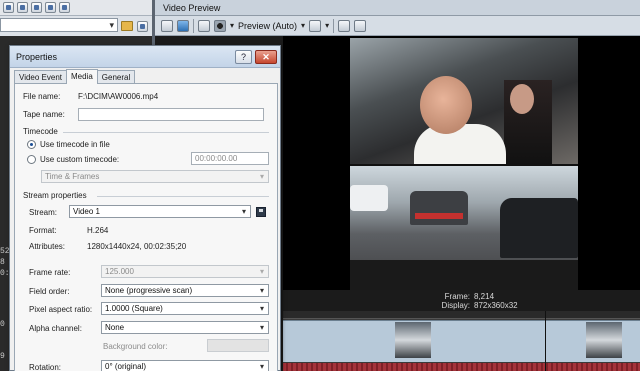 This screenshot has height=371, width=640. I want to click on stream-value: Video 1, so click(86, 211).